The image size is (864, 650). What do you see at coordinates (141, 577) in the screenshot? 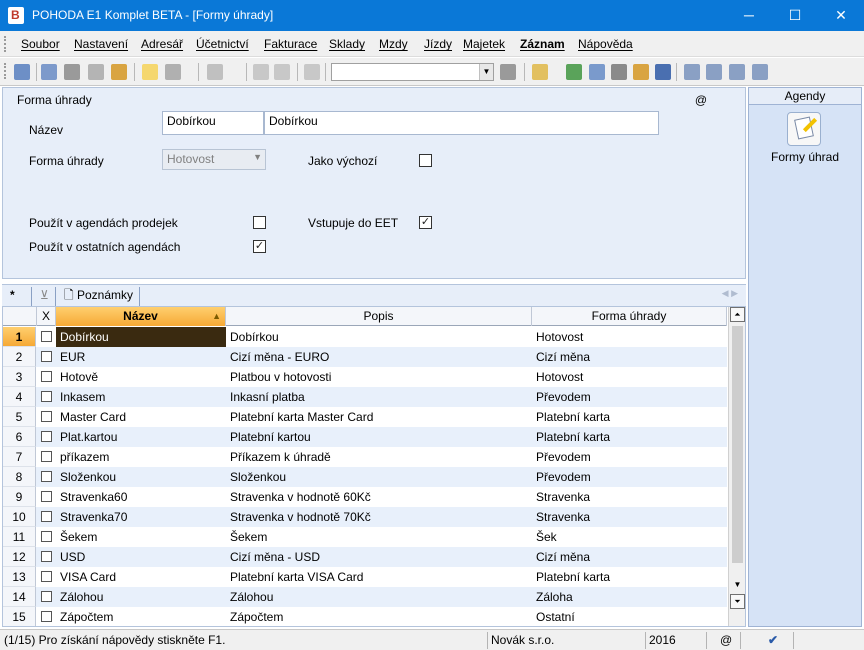
I see `cell-nazev: VISA Card` at bounding box center [141, 577].